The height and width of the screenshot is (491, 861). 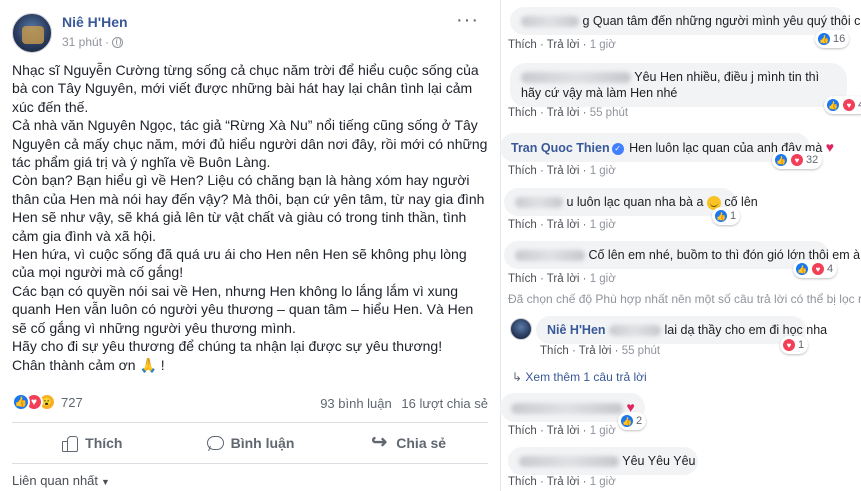 I want to click on comments-count-link: 93 bình luận, so click(x=356, y=403).